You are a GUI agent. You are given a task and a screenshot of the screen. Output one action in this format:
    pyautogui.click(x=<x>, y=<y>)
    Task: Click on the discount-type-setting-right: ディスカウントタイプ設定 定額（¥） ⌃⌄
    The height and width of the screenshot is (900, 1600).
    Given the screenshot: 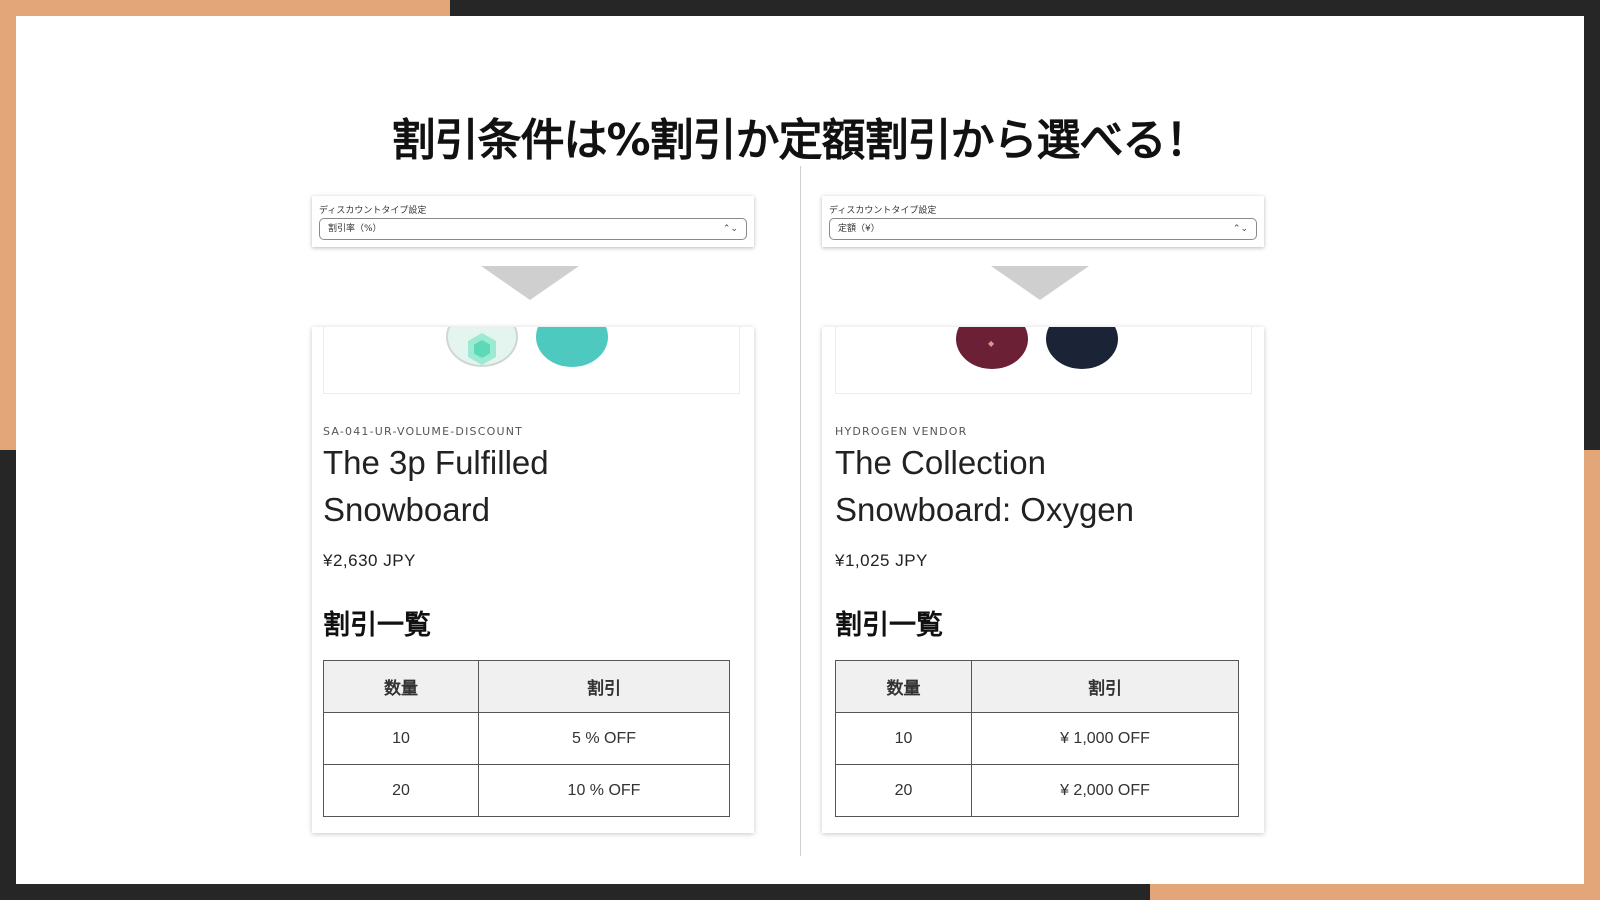 What is the action you would take?
    pyautogui.click(x=1043, y=221)
    